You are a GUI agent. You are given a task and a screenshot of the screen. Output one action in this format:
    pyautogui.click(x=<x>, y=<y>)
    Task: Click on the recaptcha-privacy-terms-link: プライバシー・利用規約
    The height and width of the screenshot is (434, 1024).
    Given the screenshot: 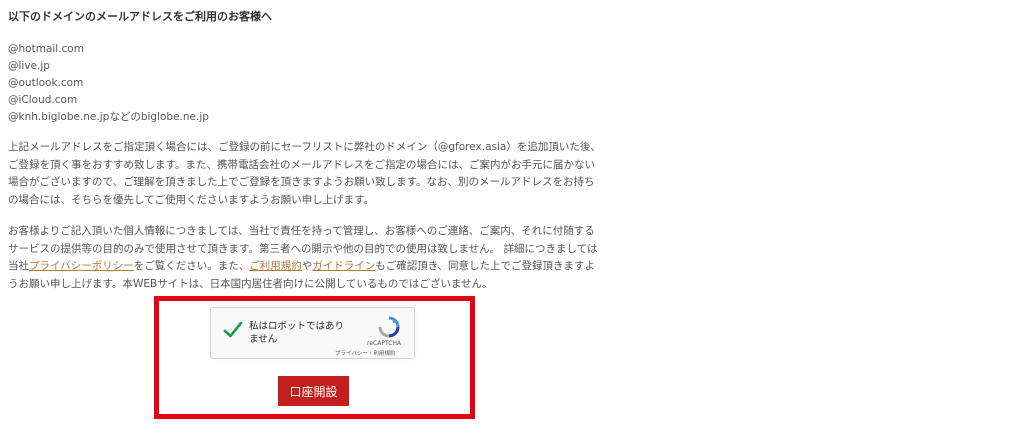 What is the action you would take?
    pyautogui.click(x=365, y=353)
    